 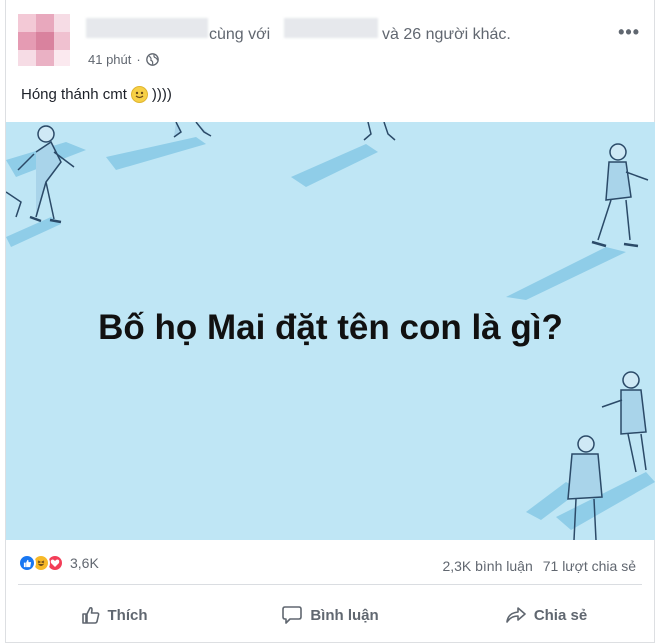 I want to click on thumbs-up-icon, so click(x=90, y=615).